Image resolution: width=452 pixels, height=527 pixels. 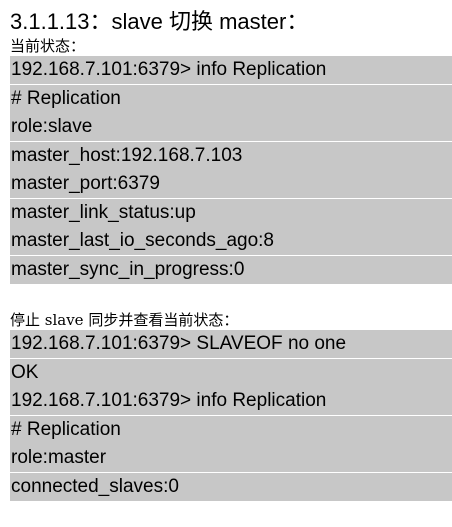 I want to click on section-heading: 3.1.1.13：slave 切换 master：, so click(x=159, y=21).